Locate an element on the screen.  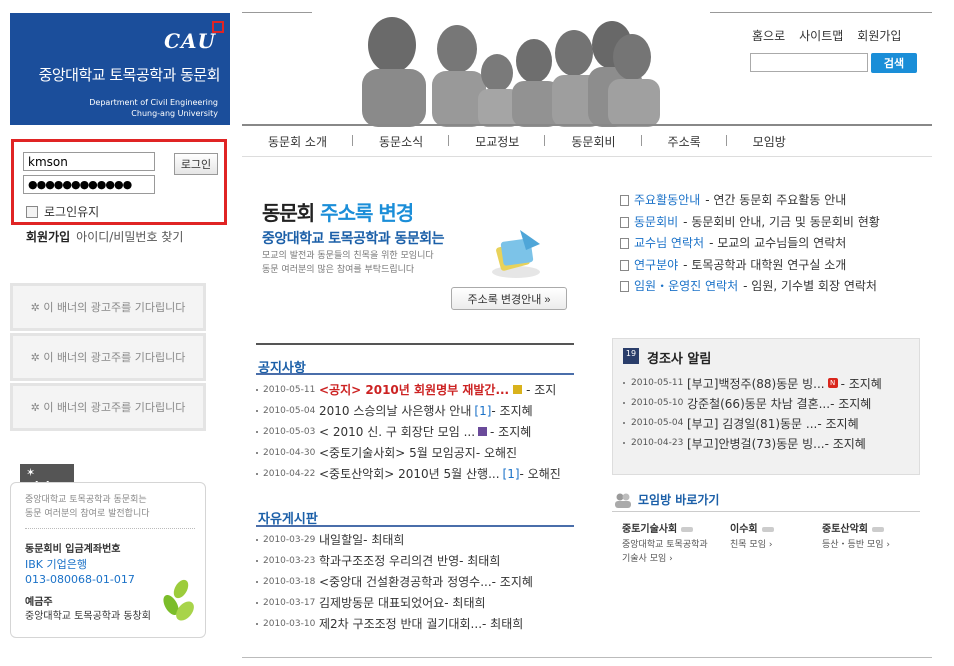
signup-link: 회원가입 is located at coordinates (48, 237).